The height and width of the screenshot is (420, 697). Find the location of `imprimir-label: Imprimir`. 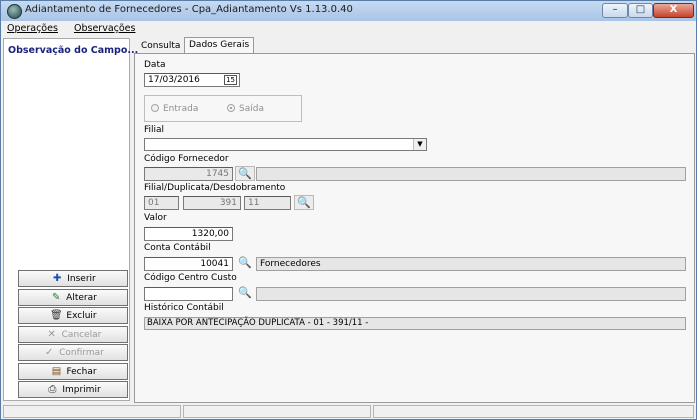

imprimir-label: Imprimir is located at coordinates (81, 390).